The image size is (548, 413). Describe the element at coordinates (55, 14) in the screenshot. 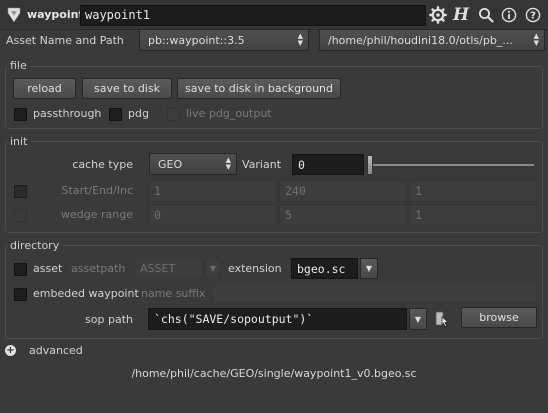

I see `node-type-label: waypoint` at that location.